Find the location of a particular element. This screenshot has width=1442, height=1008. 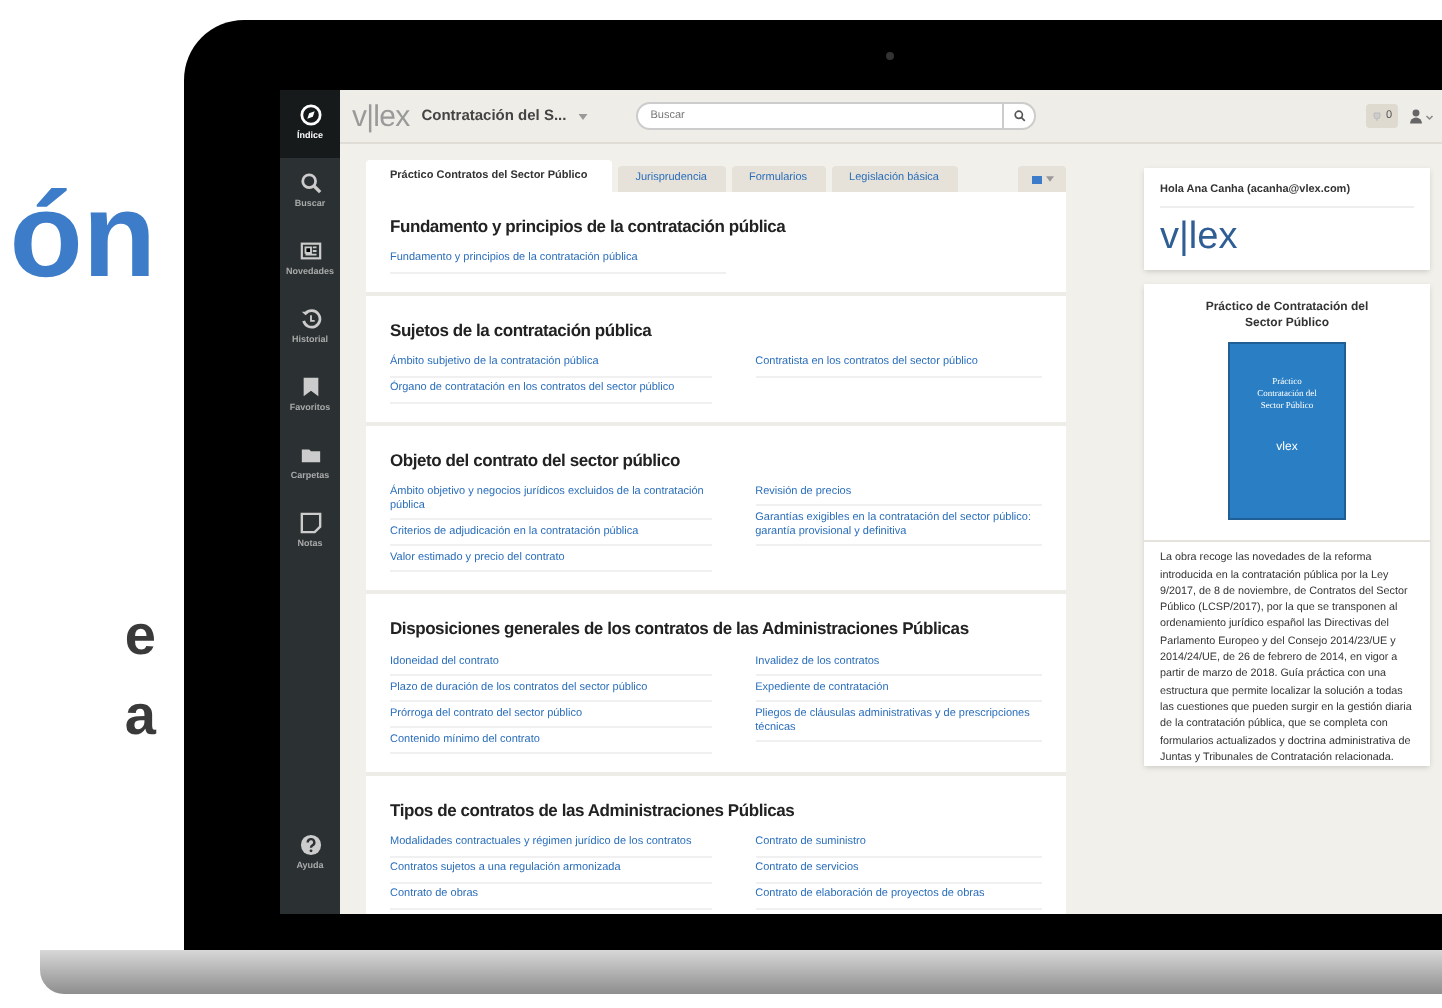

compass-icon is located at coordinates (310, 115).